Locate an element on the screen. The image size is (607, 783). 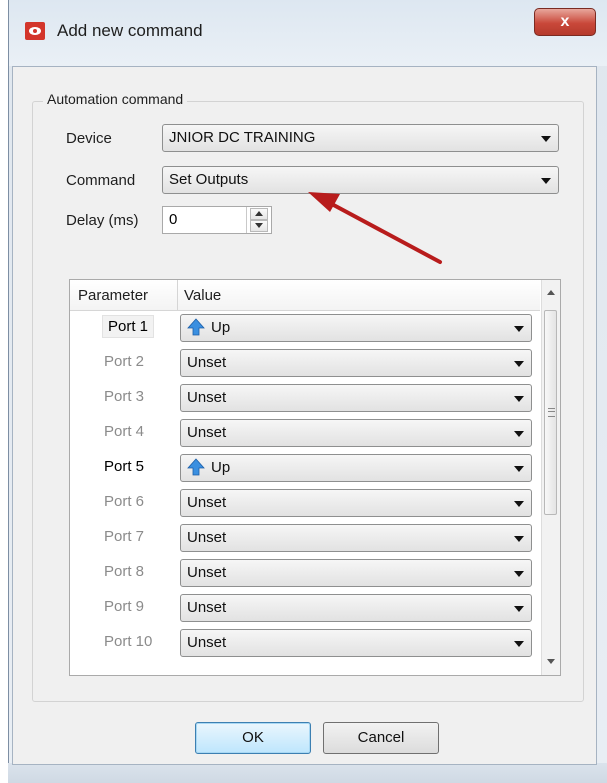
port-label: Port 10 is located at coordinates (128, 641).